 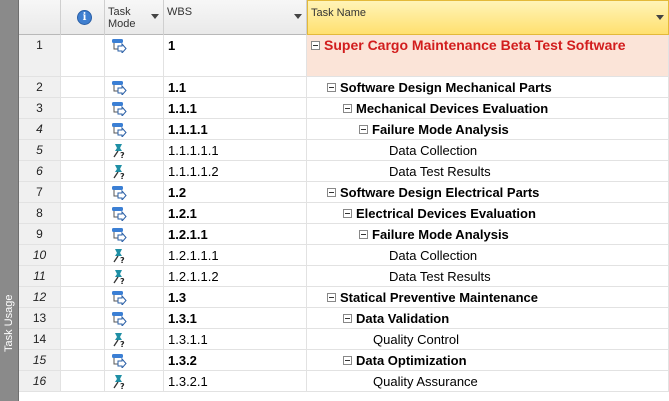 I want to click on table-row: 12 1.3 Statical Preventive Maintenance, so click(x=344, y=297).